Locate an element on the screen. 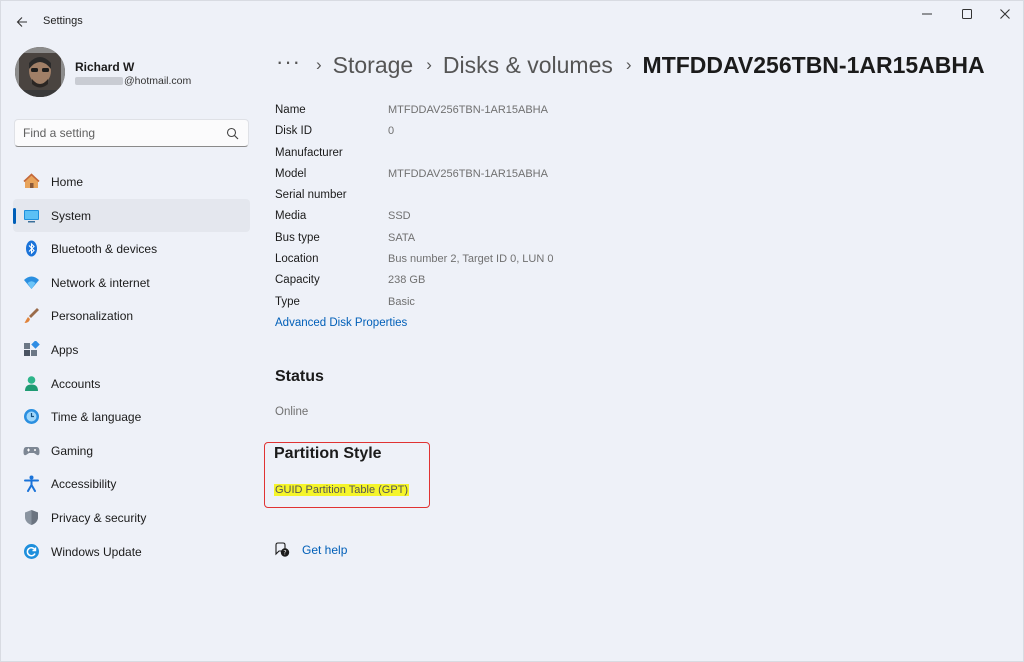 The width and height of the screenshot is (1024, 662). property-key: Manufacturer is located at coordinates (309, 152).